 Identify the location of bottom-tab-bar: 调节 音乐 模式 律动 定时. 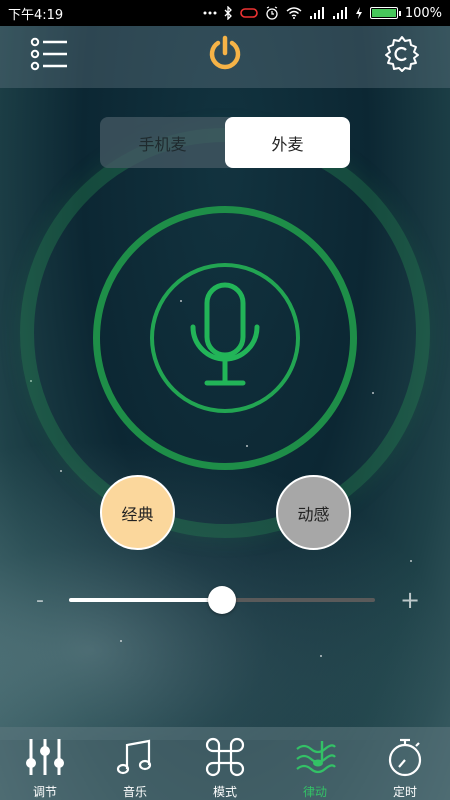
(225, 763).